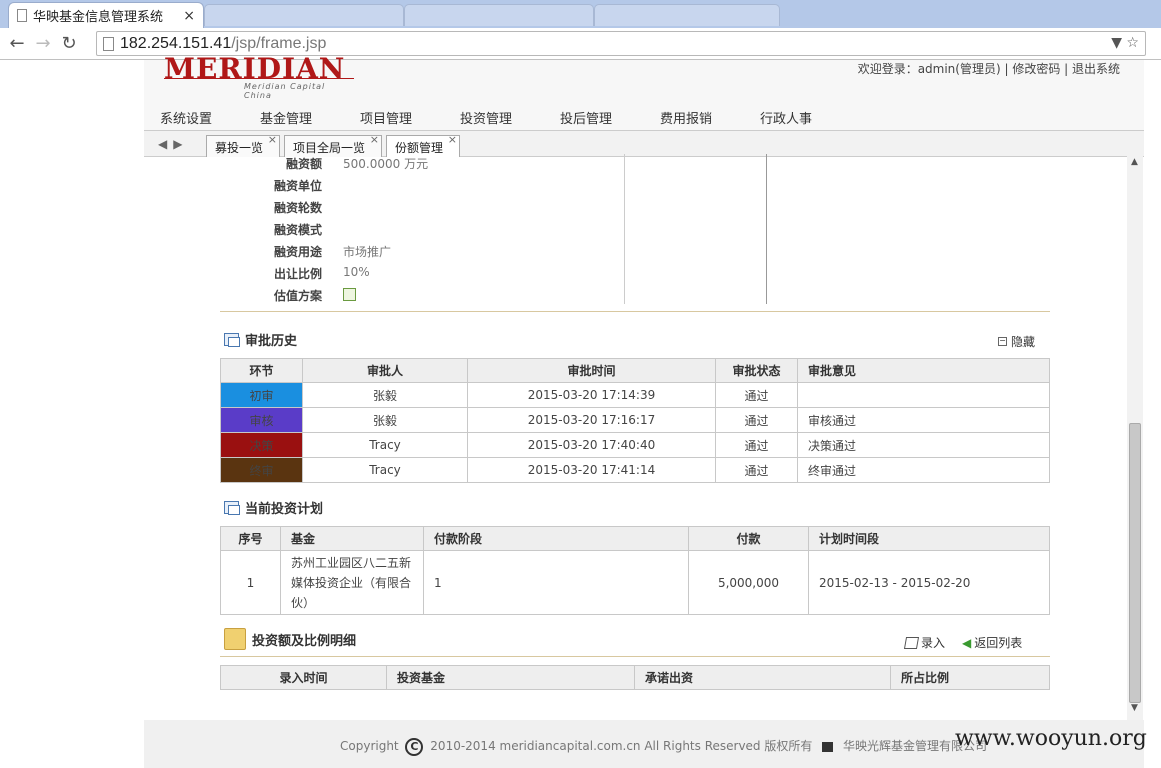  I want to click on scroll-down-icon: ▼, so click(1134, 708).